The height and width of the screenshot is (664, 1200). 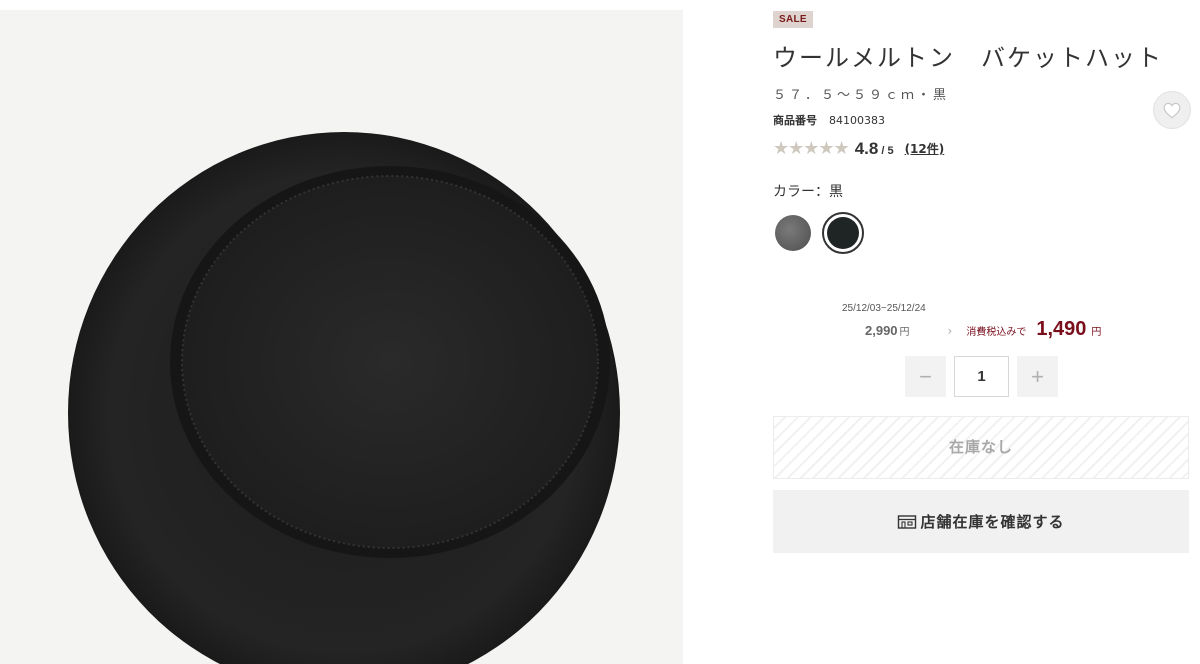 What do you see at coordinates (981, 376) in the screenshot?
I see `quantity-input: 1` at bounding box center [981, 376].